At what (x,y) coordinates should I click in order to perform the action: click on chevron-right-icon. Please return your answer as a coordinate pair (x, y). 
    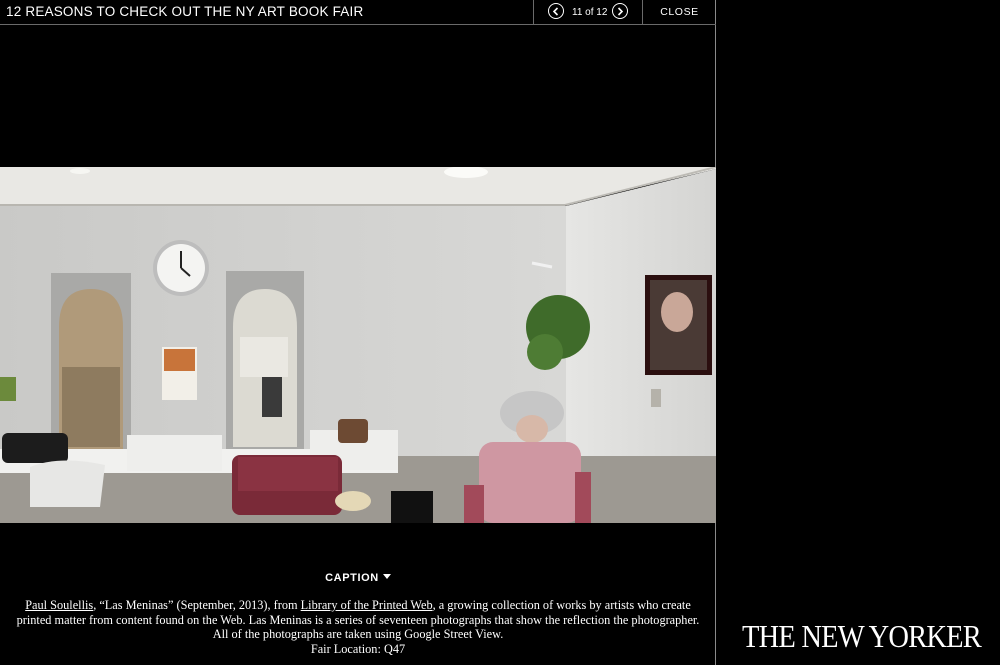
    Looking at the image, I should click on (620, 11).